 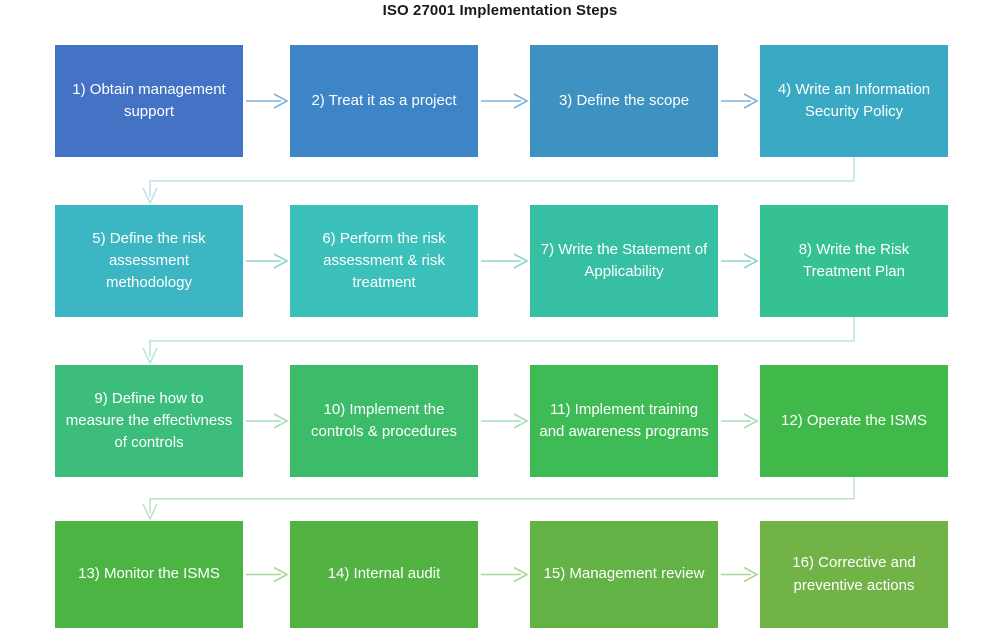 I want to click on step-label-15: 15) Management review, so click(x=624, y=574).